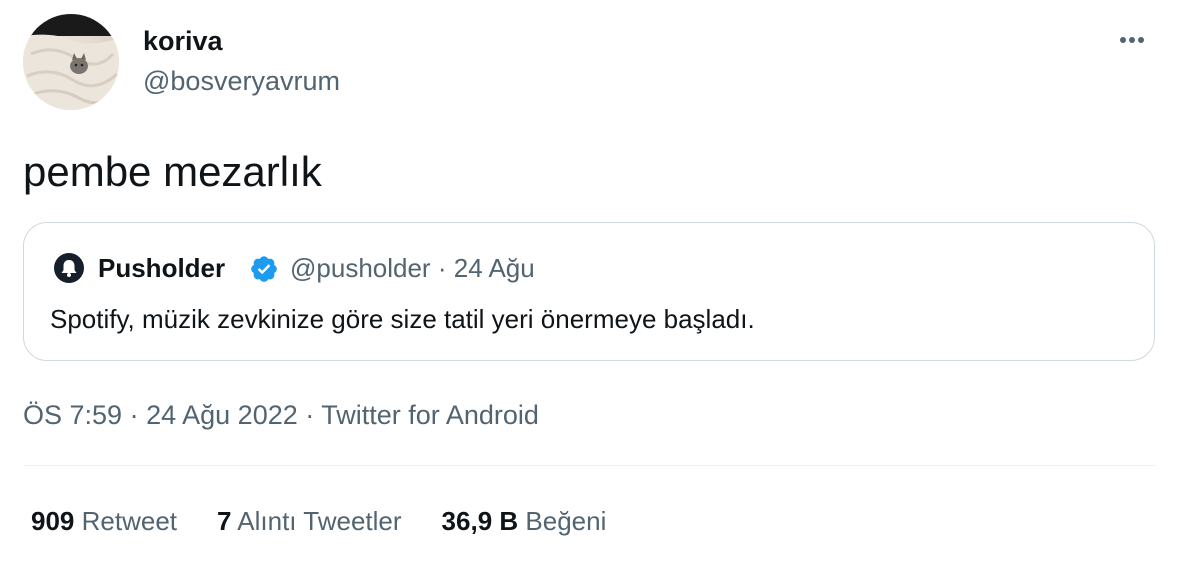  What do you see at coordinates (566, 521) in the screenshot?
I see `likes-label: Beğeni` at bounding box center [566, 521].